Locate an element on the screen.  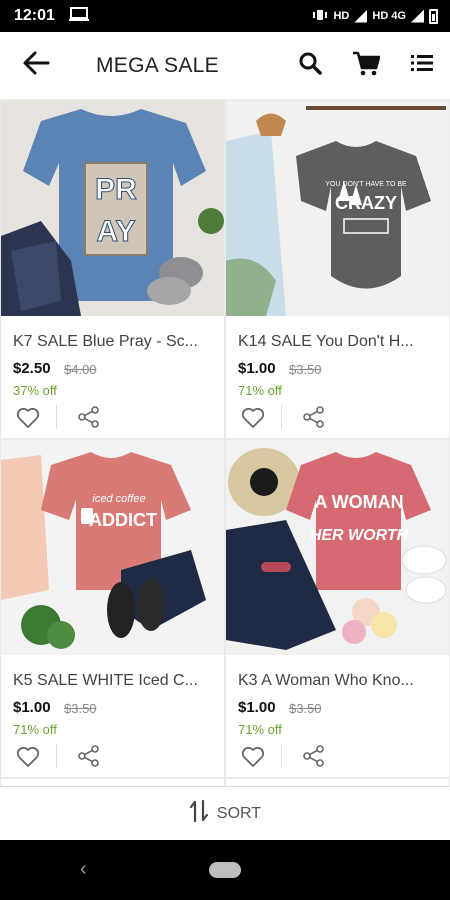
home-pill-button is located at coordinates (225, 870).